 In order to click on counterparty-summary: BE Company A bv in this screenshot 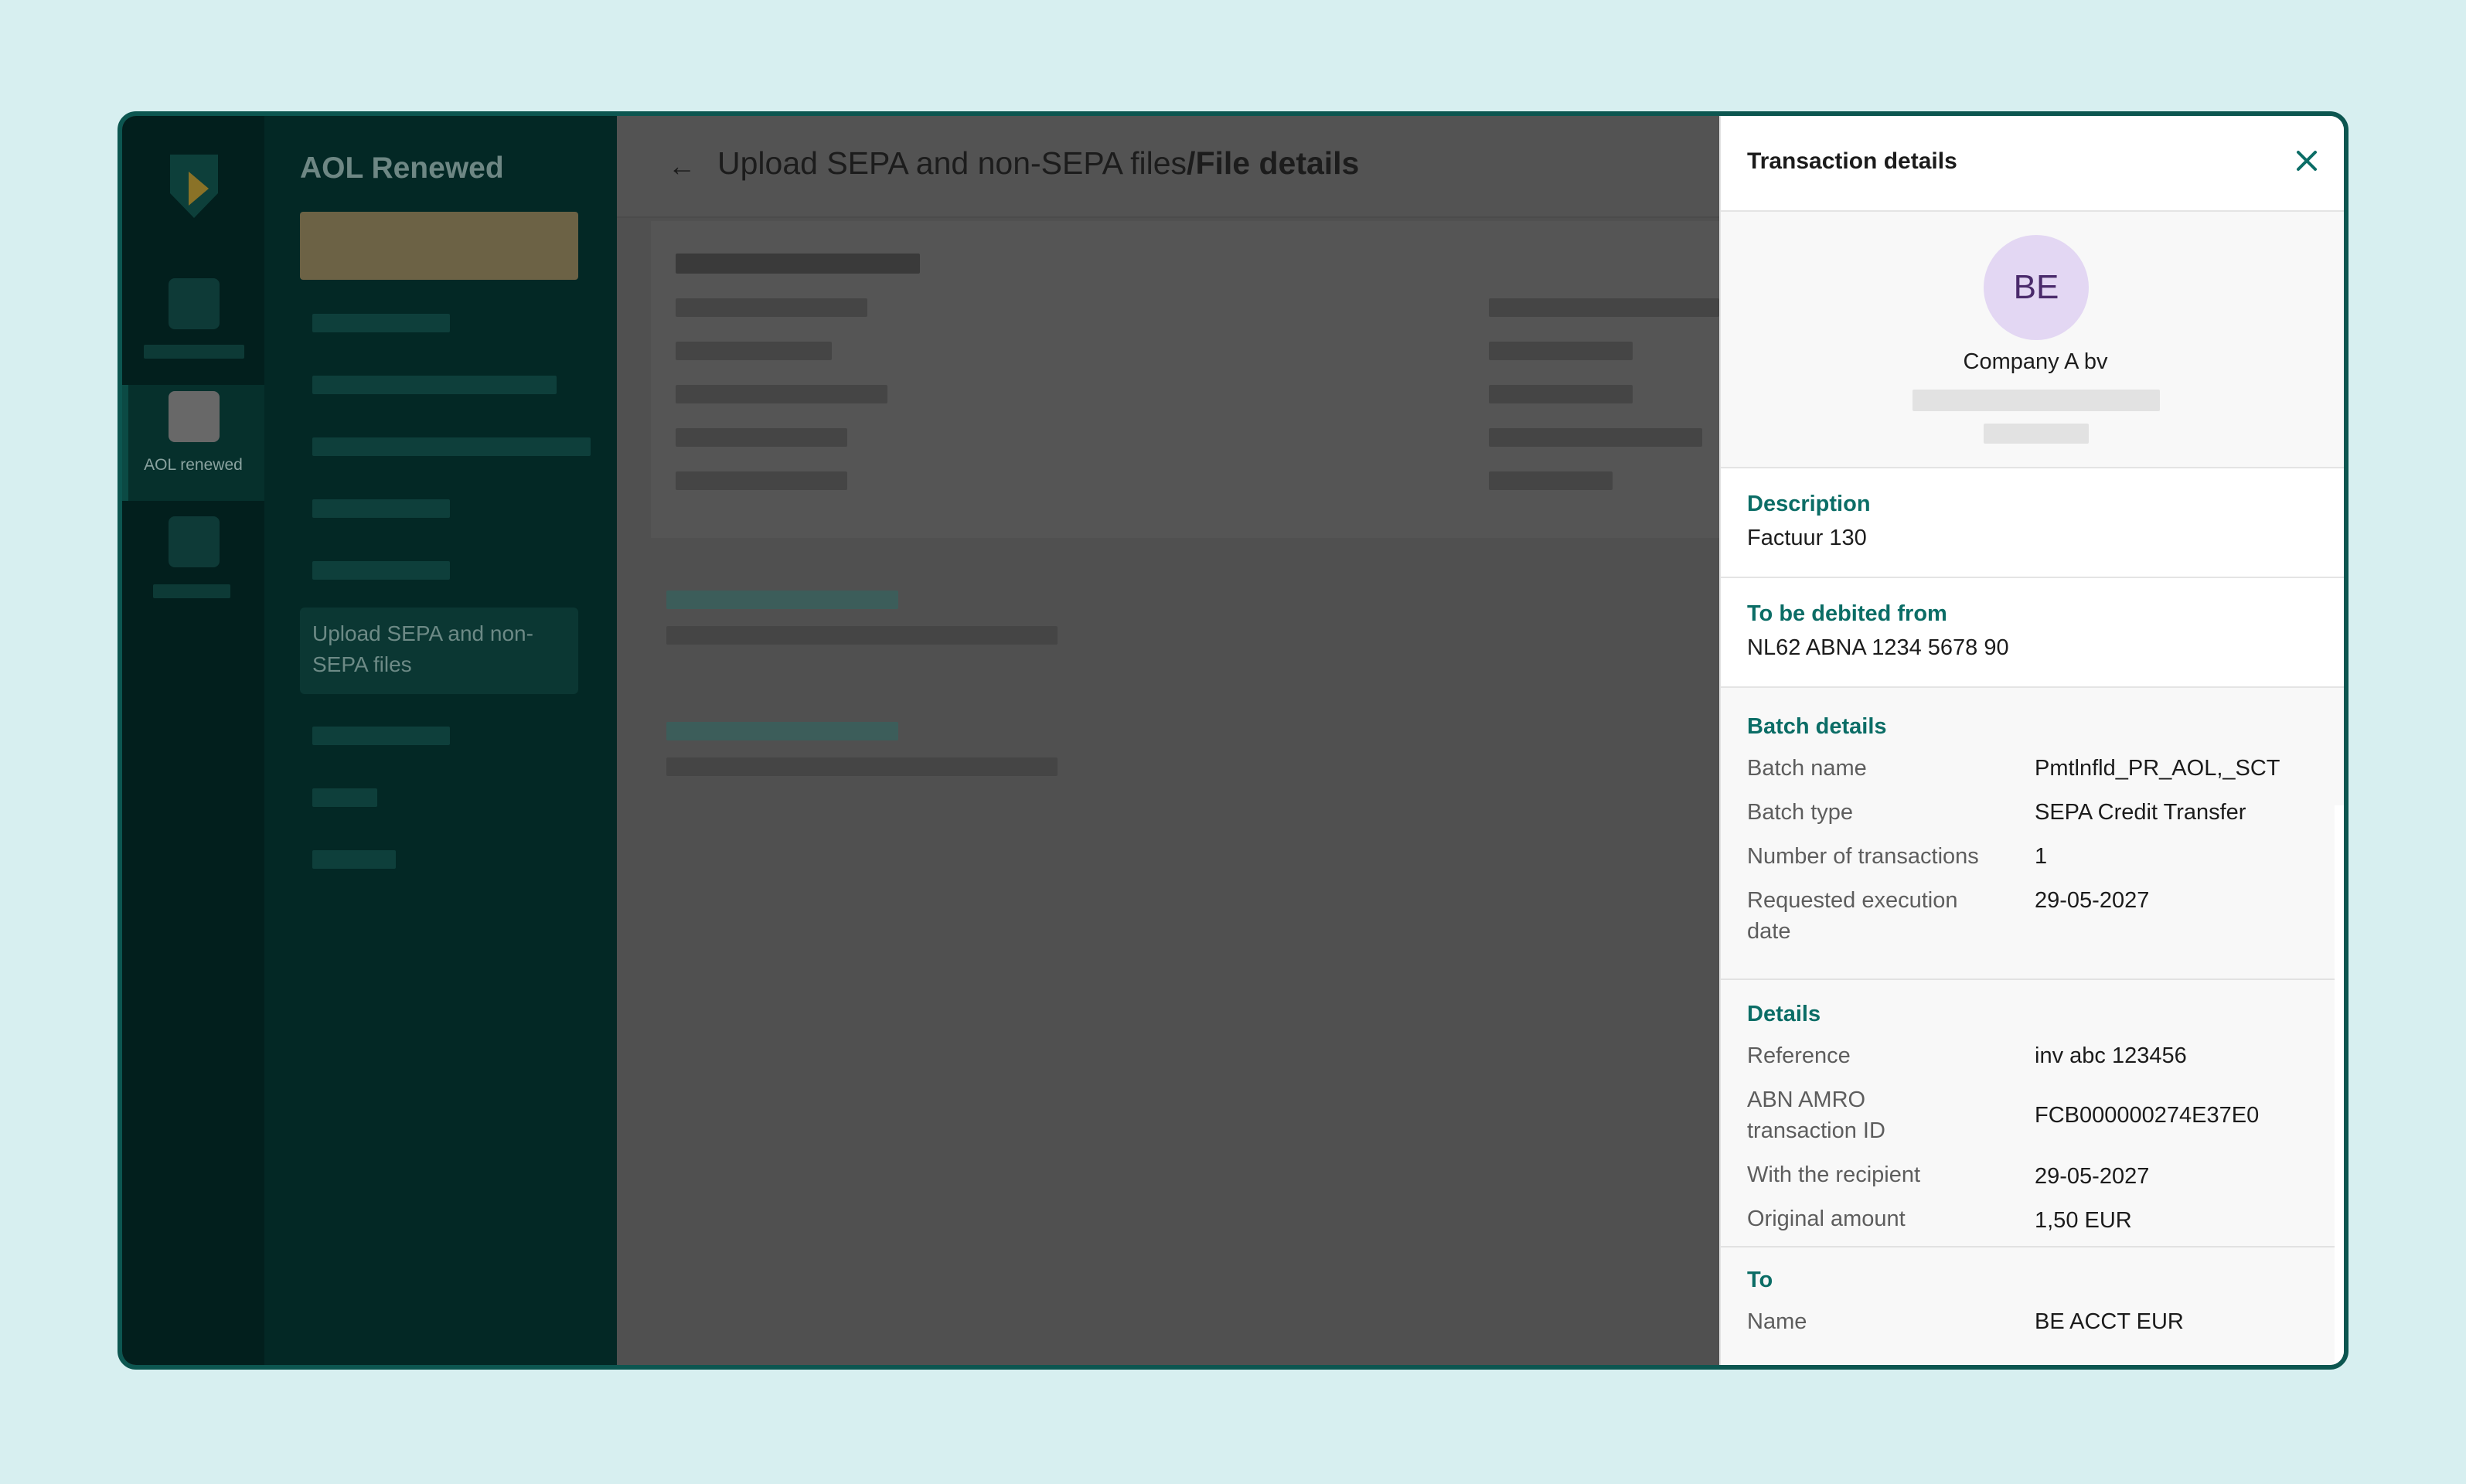, I will do `click(2032, 340)`.